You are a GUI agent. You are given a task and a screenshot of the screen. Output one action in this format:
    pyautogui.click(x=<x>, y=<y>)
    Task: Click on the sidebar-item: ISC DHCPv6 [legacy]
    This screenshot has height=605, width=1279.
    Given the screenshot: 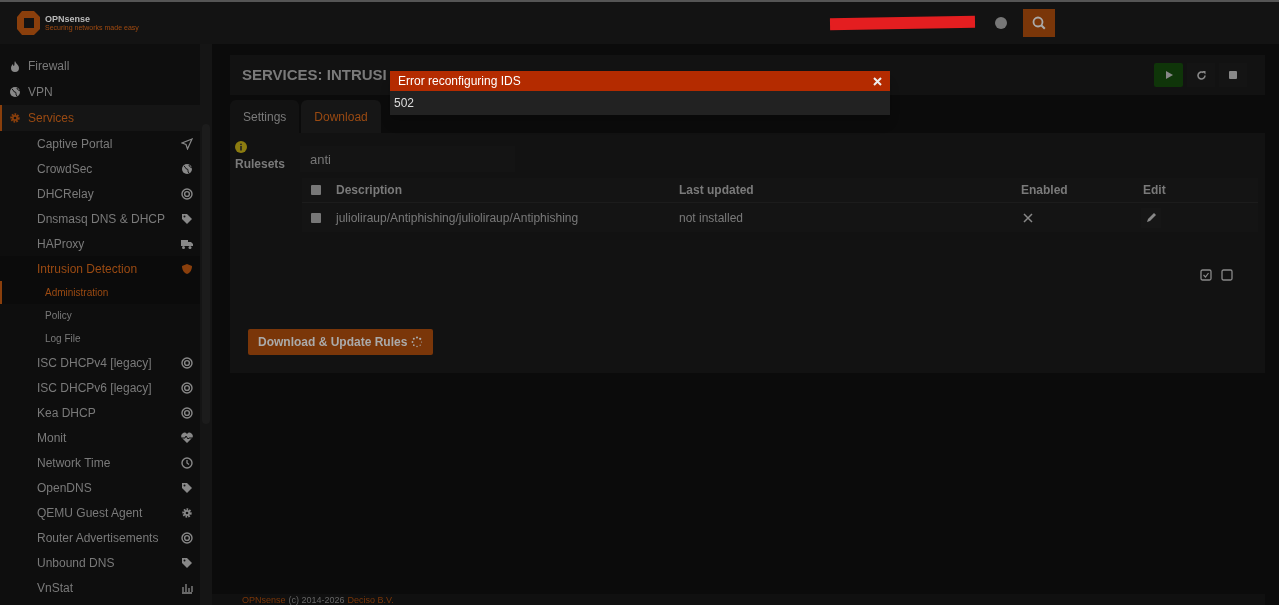 What is the action you would take?
    pyautogui.click(x=100, y=387)
    